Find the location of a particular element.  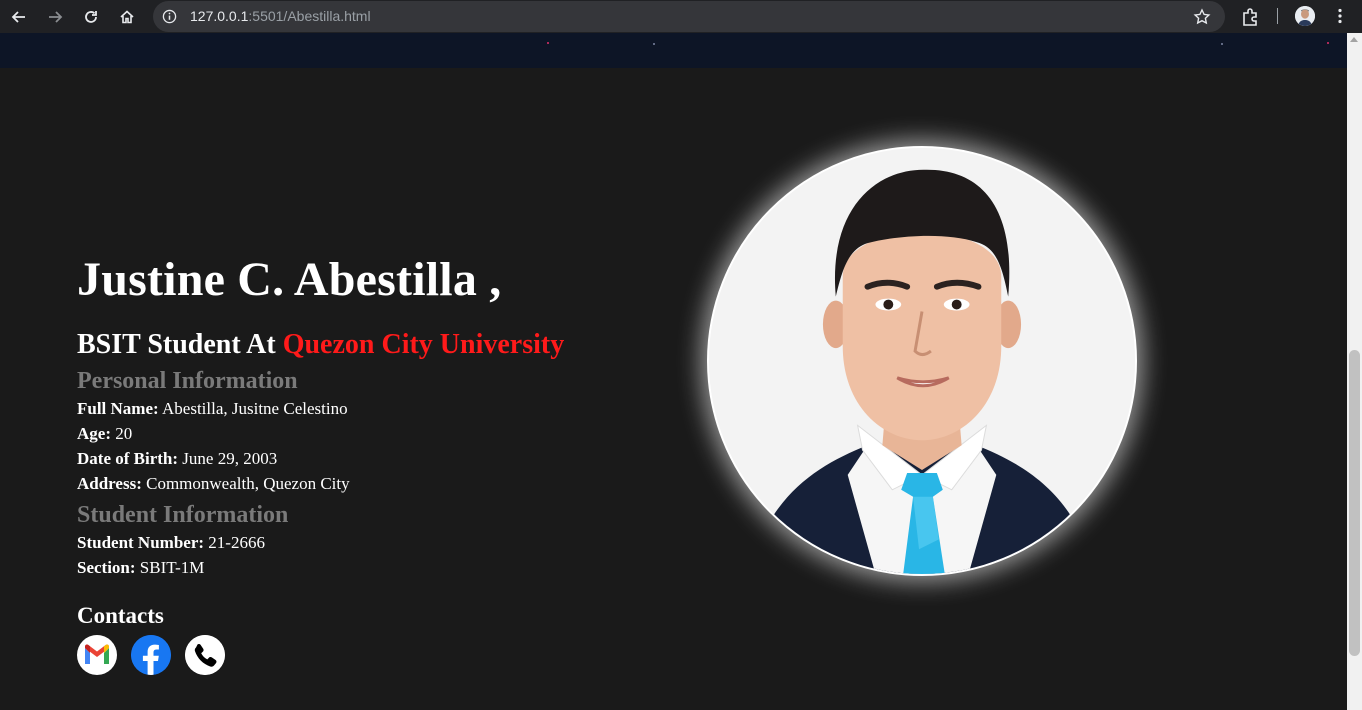

scroll-up-arrow-icon is located at coordinates (1354, 39).